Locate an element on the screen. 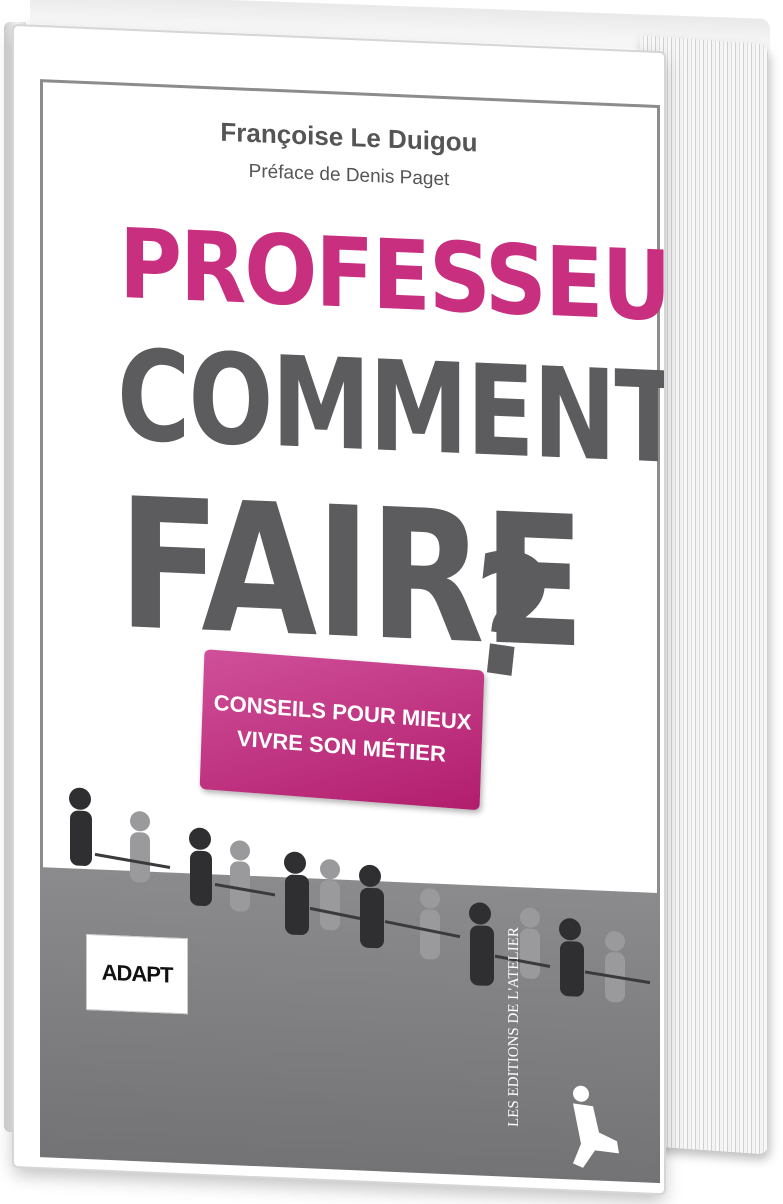  adapt-logo-text: ADAPT is located at coordinates (137, 973).